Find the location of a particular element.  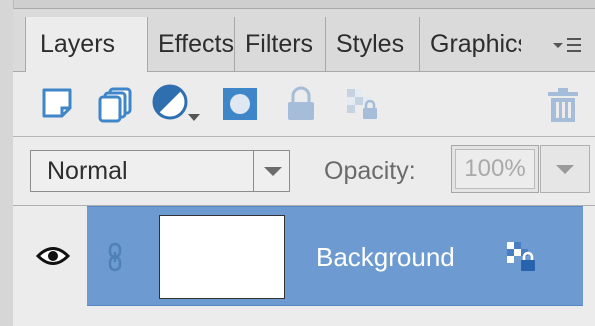

add-layer-mask-button is located at coordinates (240, 106).